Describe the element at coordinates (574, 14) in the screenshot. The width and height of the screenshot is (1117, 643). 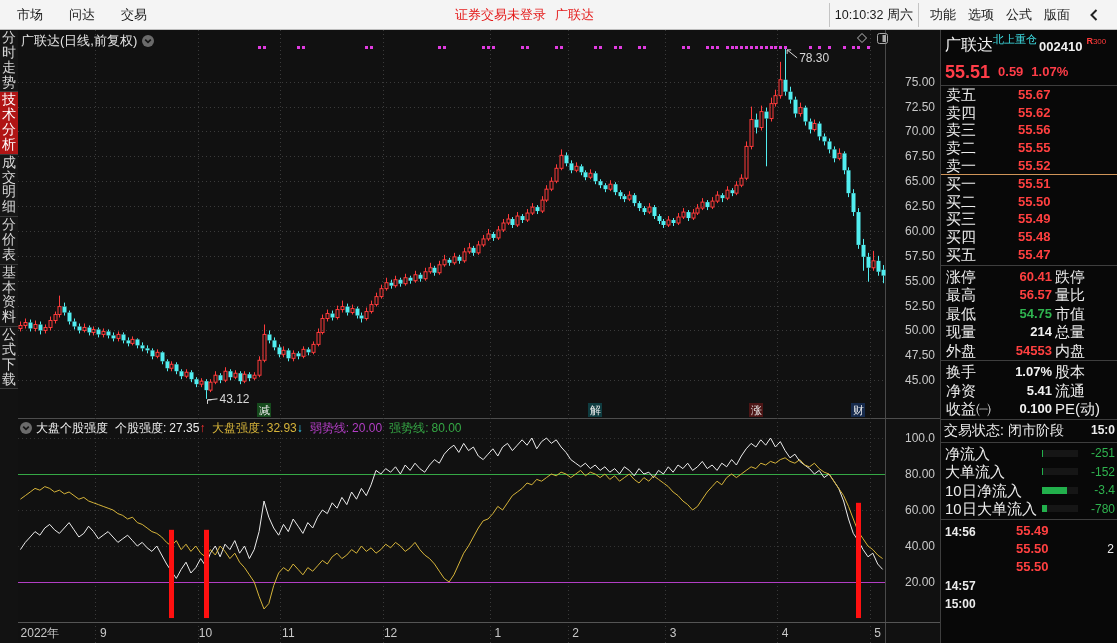
I see `stock-name: 广联达` at that location.